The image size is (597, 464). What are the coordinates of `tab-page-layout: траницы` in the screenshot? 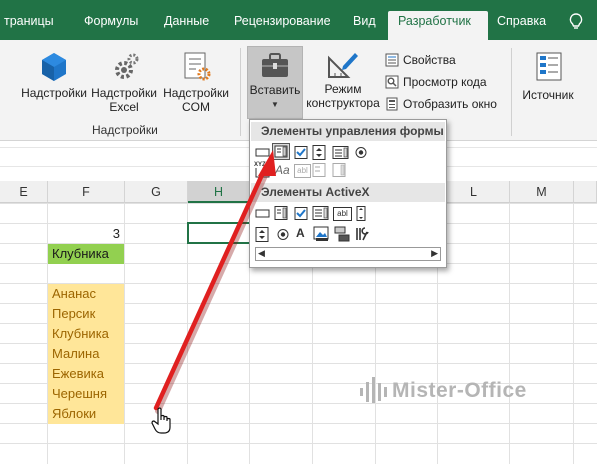 It's located at (29, 26).